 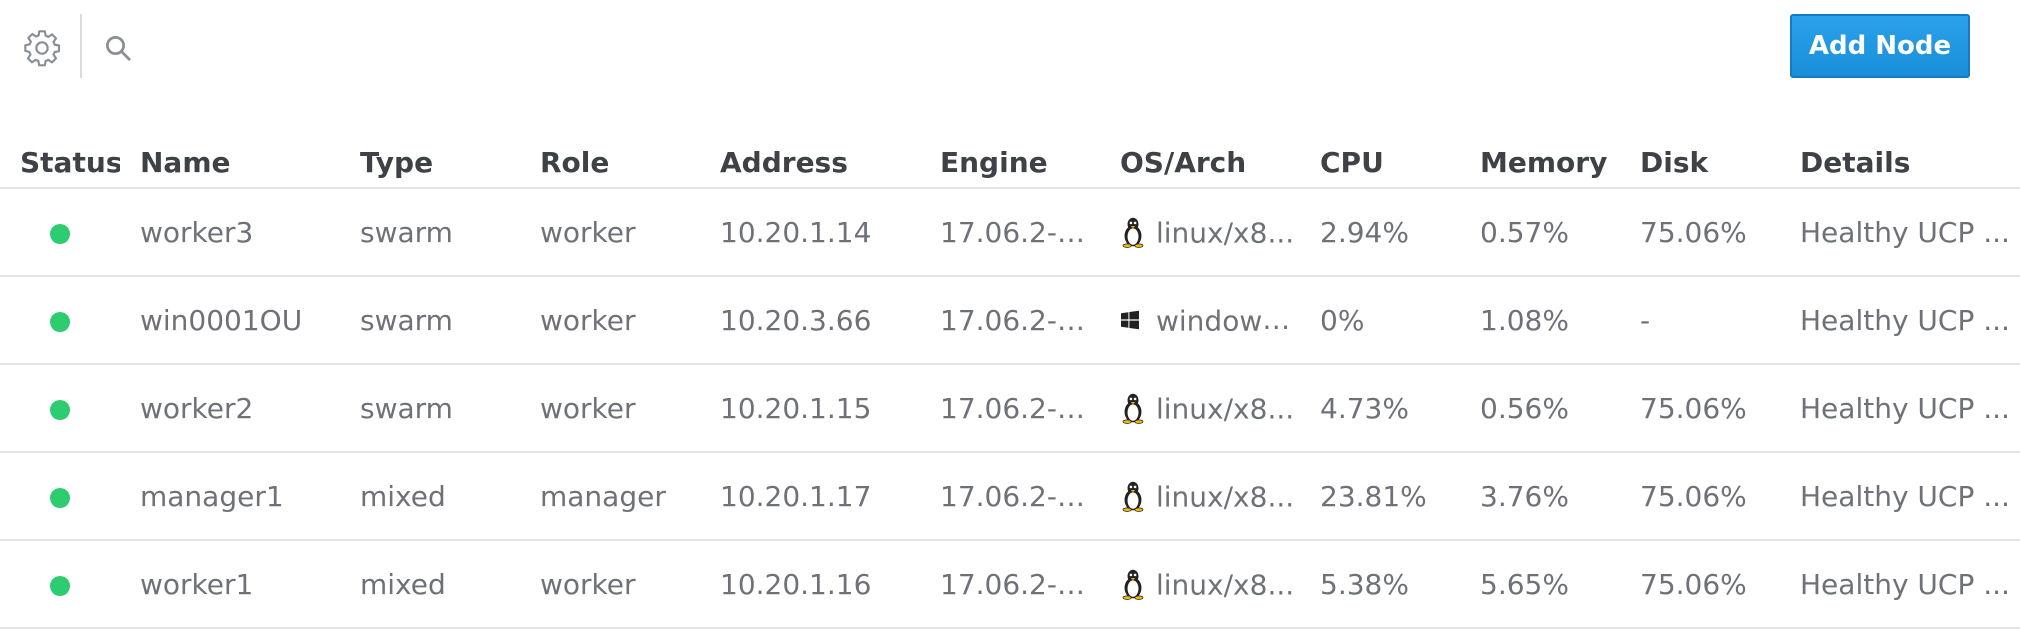 What do you see at coordinates (810, 584) in the screenshot?
I see `cell-address: 10.20.1.16` at bounding box center [810, 584].